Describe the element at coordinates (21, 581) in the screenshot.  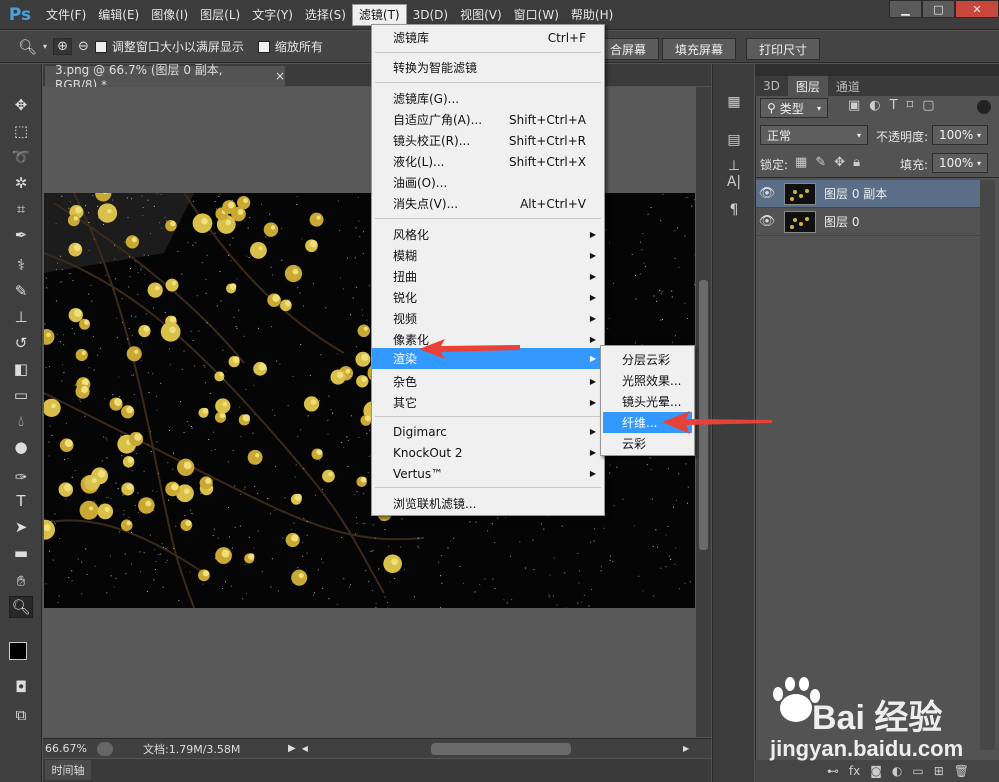
I see `hand-tool-icon: ✋︎` at that location.